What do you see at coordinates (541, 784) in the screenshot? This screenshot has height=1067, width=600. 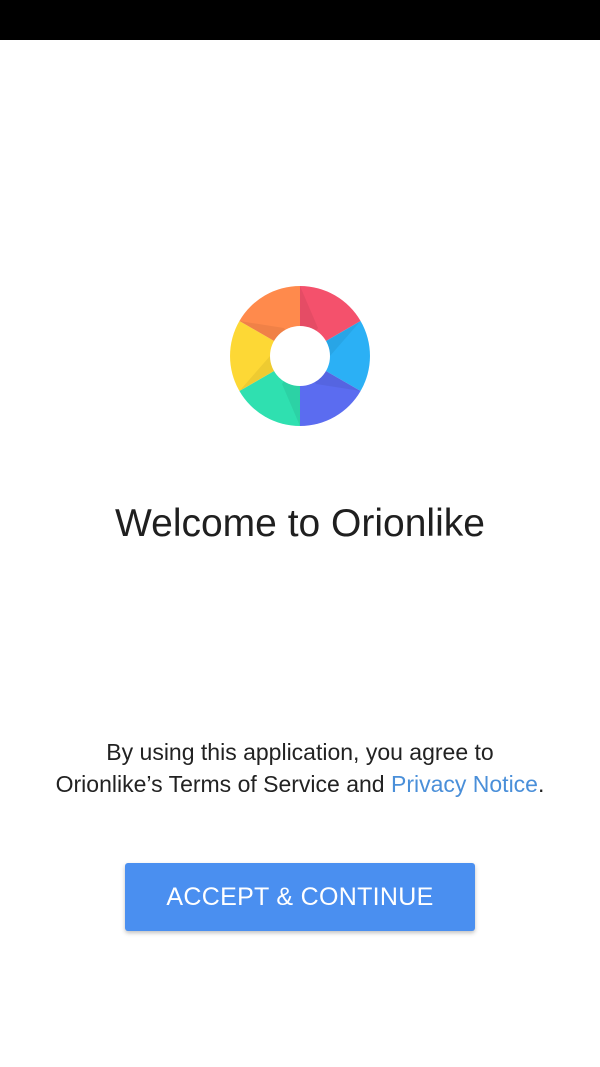 I see `terms-suffix: .` at bounding box center [541, 784].